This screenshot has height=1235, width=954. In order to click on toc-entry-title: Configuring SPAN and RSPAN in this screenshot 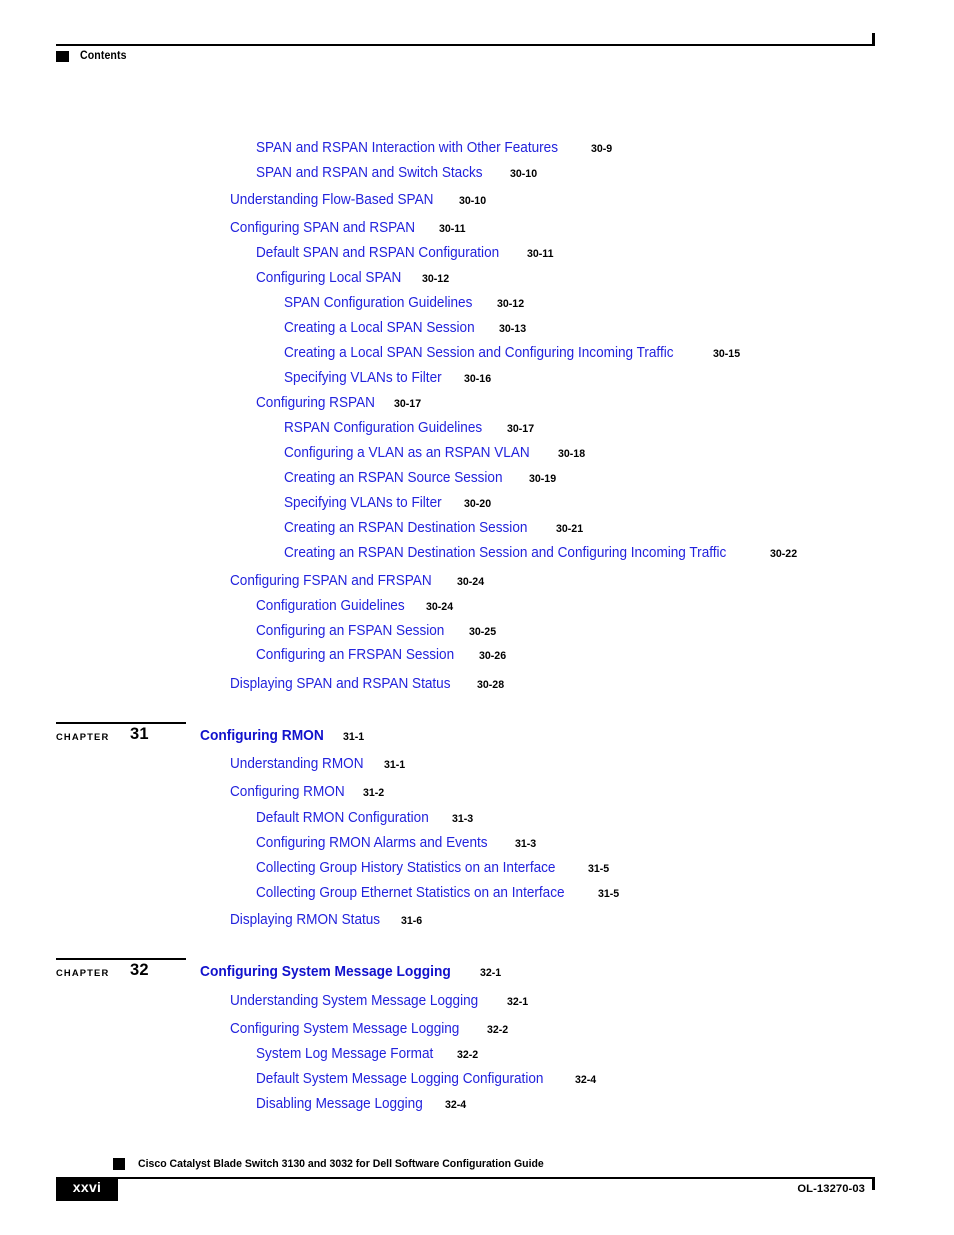, I will do `click(322, 228)`.